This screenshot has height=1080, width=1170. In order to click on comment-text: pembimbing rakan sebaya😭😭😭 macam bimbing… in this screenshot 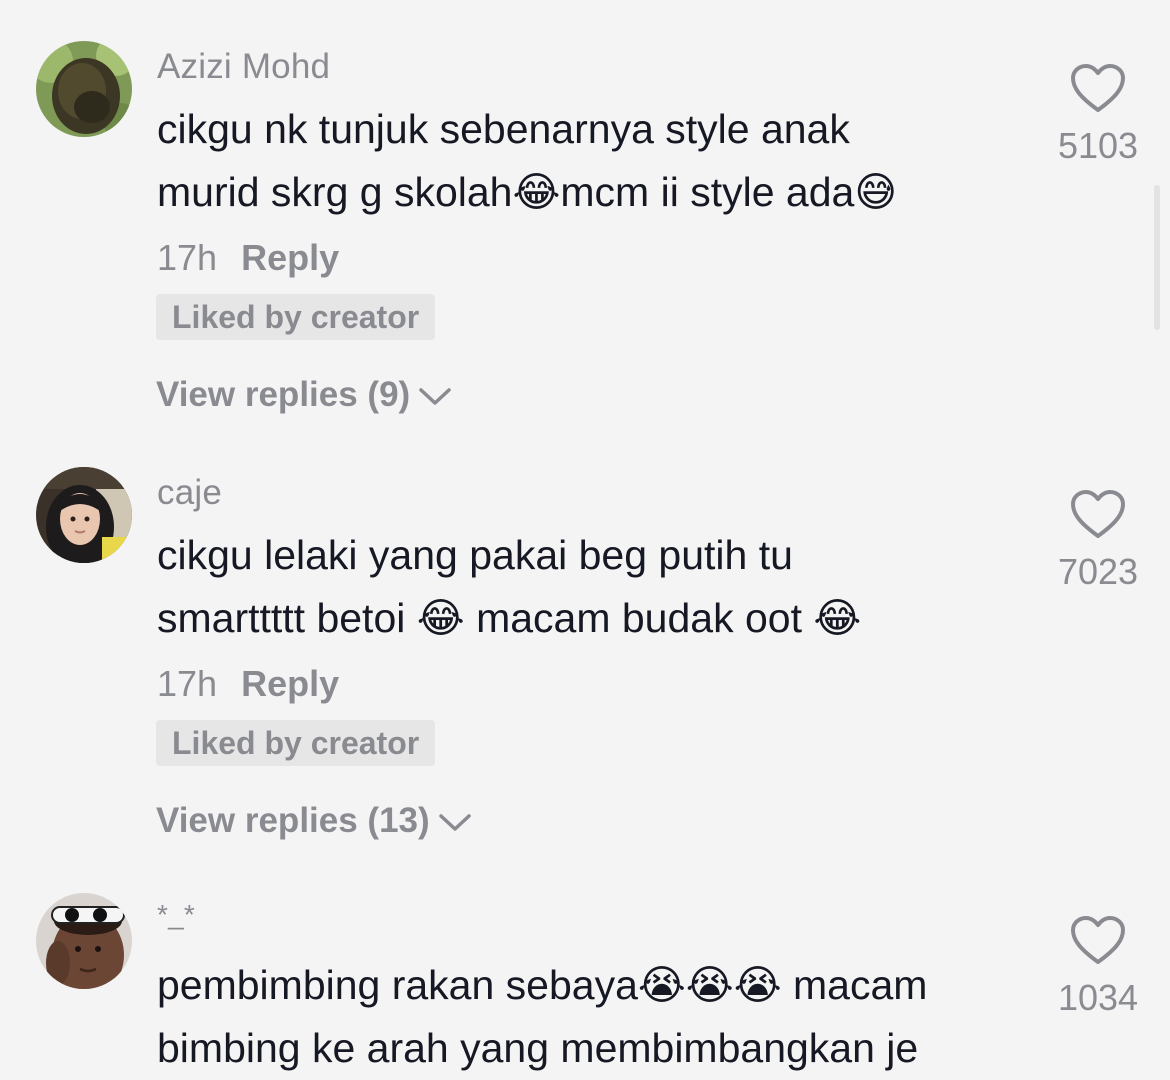, I will do `click(597, 1017)`.